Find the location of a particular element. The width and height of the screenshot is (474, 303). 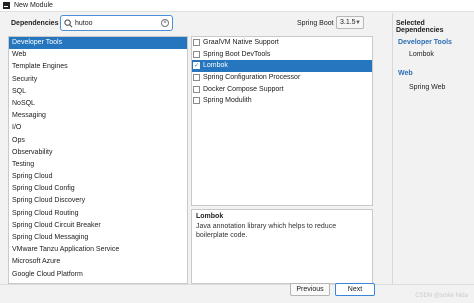

search-input: hutoo × is located at coordinates (116, 23).